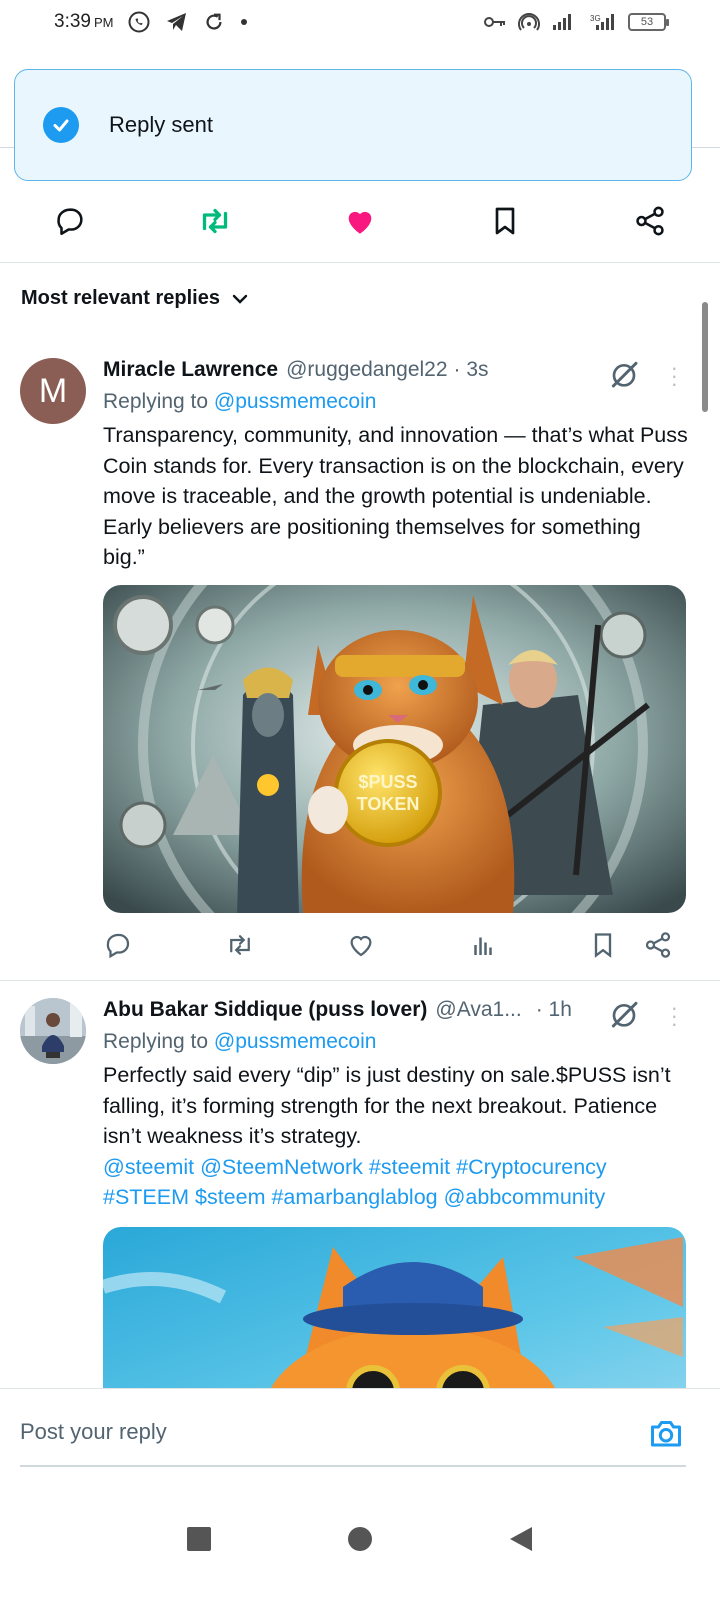 The image size is (720, 1600). Describe the element at coordinates (648, 22) in the screenshot. I see `battery-indicator: 53` at that location.